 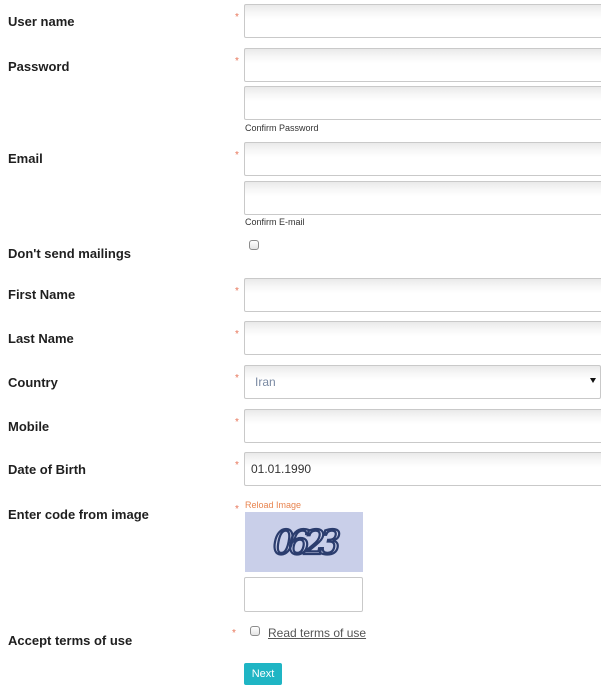 What do you see at coordinates (263, 674) in the screenshot?
I see `next-button: Next` at bounding box center [263, 674].